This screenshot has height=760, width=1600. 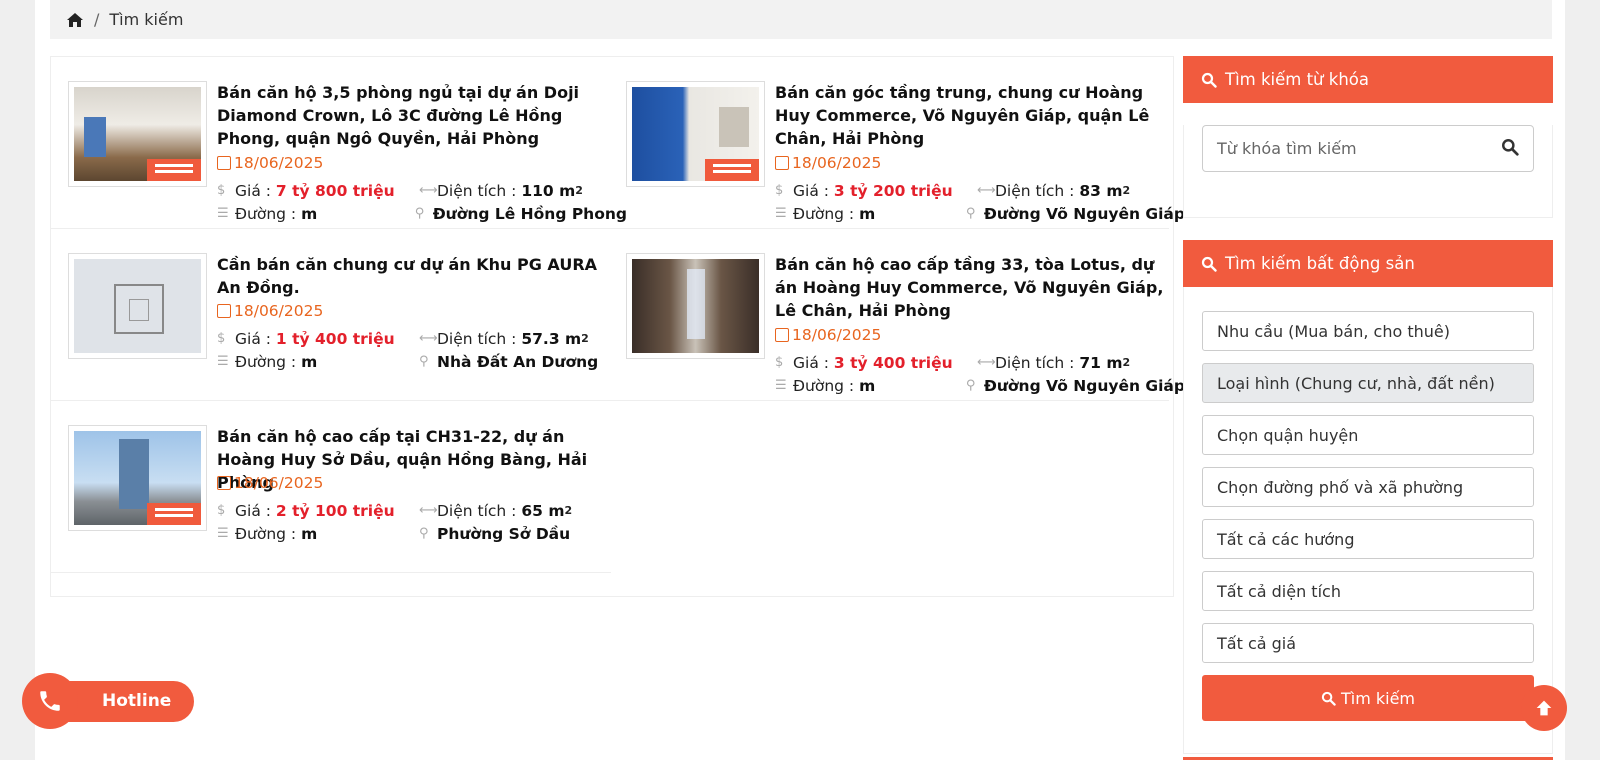 I want to click on hotline-button: Hotline, so click(x=108, y=701).